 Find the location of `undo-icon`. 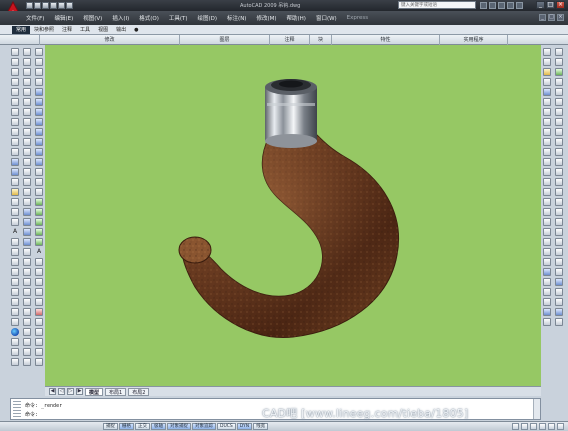

undo-icon is located at coordinates (61, 5).